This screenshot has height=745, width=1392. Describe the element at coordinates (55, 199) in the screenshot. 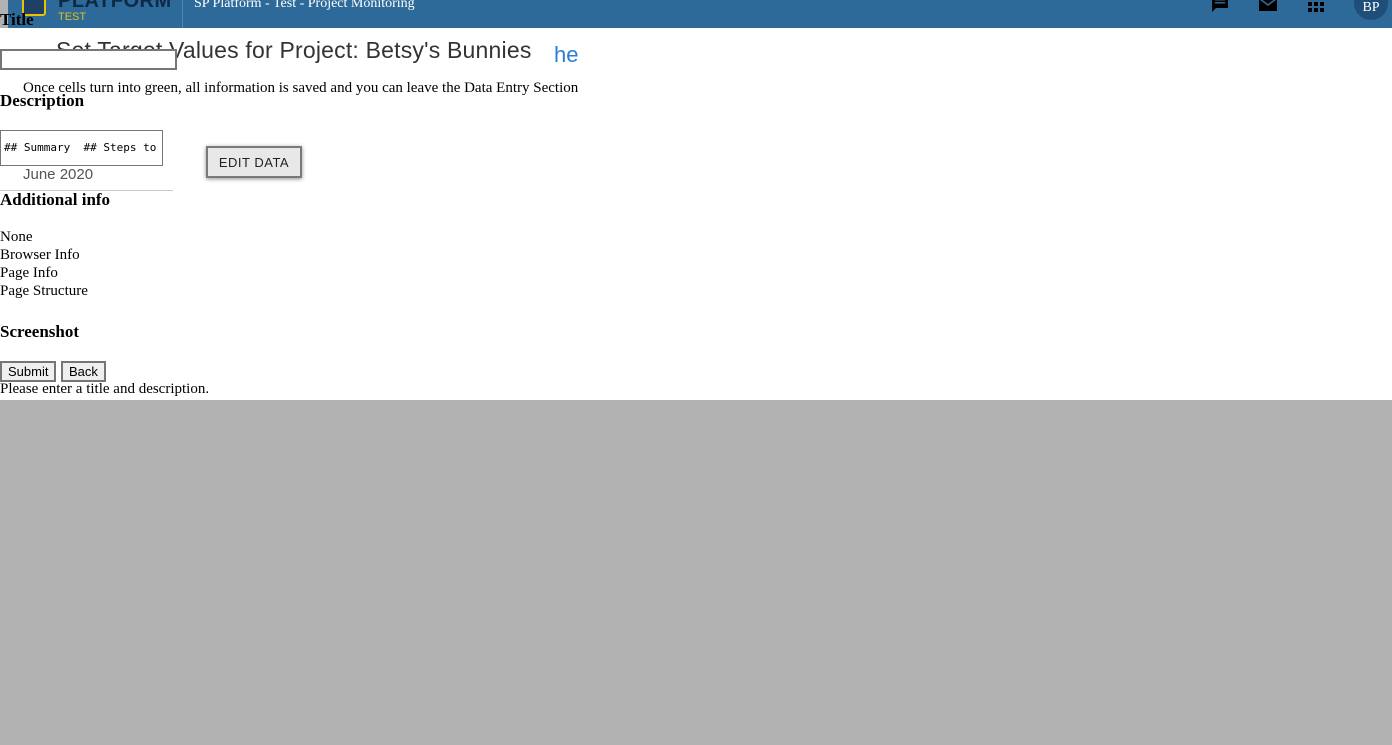

I see `additional-info-label: Additional info` at that location.